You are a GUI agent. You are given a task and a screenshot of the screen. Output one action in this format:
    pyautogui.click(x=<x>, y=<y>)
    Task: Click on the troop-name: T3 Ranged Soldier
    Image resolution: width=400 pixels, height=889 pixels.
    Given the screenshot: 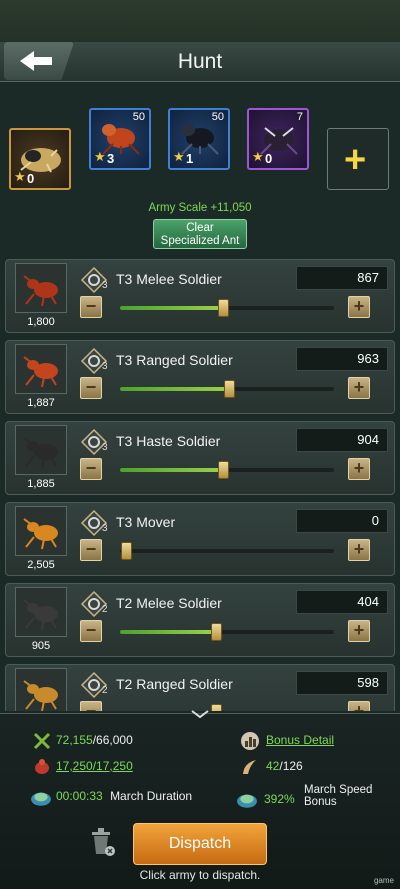 What is the action you would take?
    pyautogui.click(x=174, y=360)
    